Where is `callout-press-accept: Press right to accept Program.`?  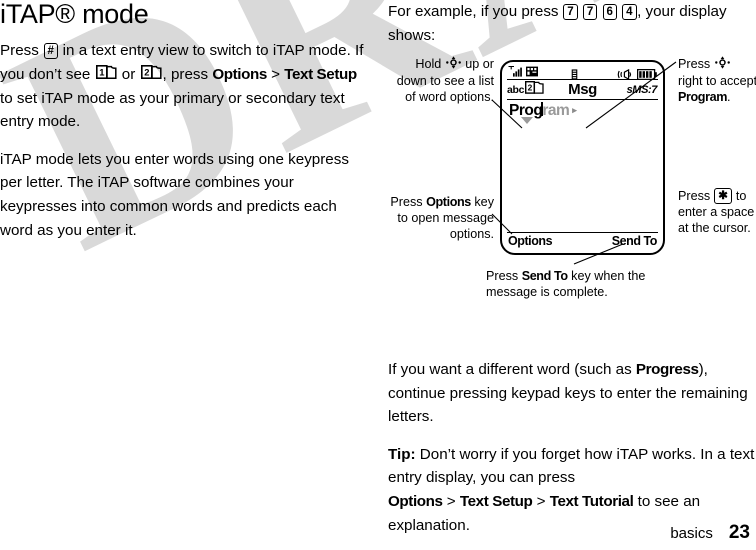
callout-press-accept: Press right to accept Program. is located at coordinates (717, 81).